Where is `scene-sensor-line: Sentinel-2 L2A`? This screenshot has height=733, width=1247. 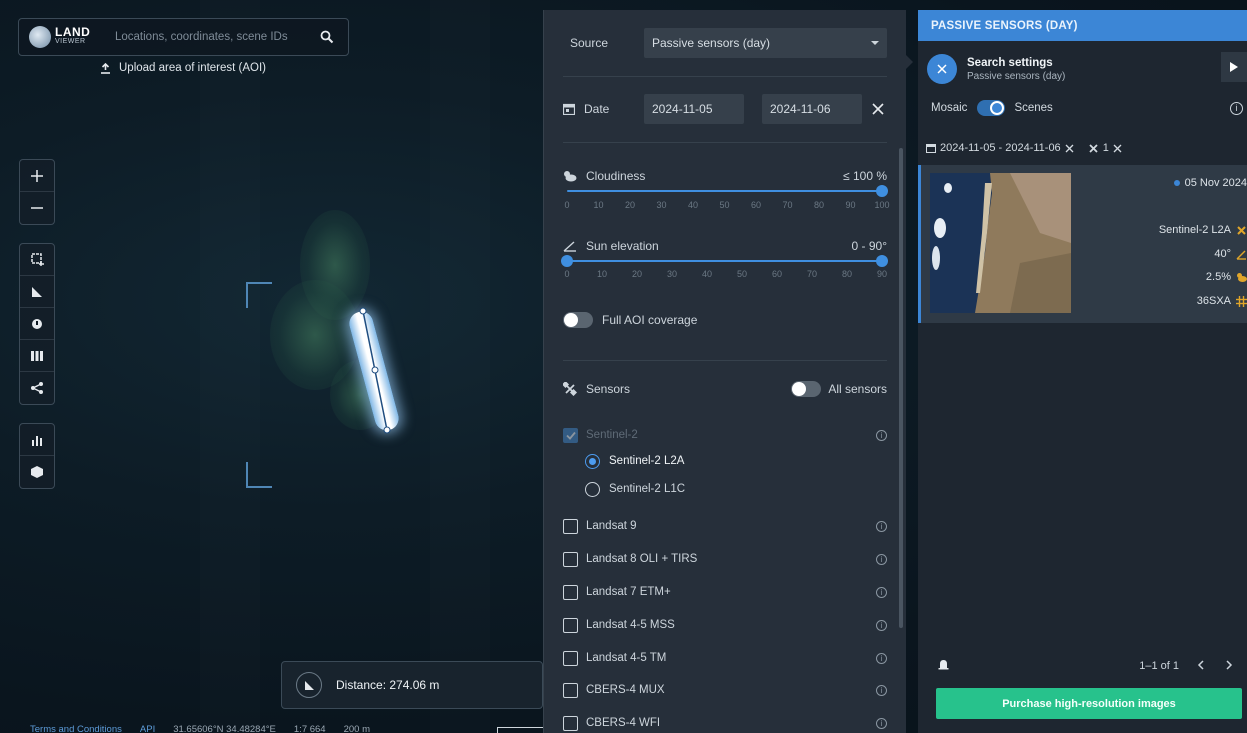 scene-sensor-line: Sentinel-2 L2A is located at coordinates (1203, 230).